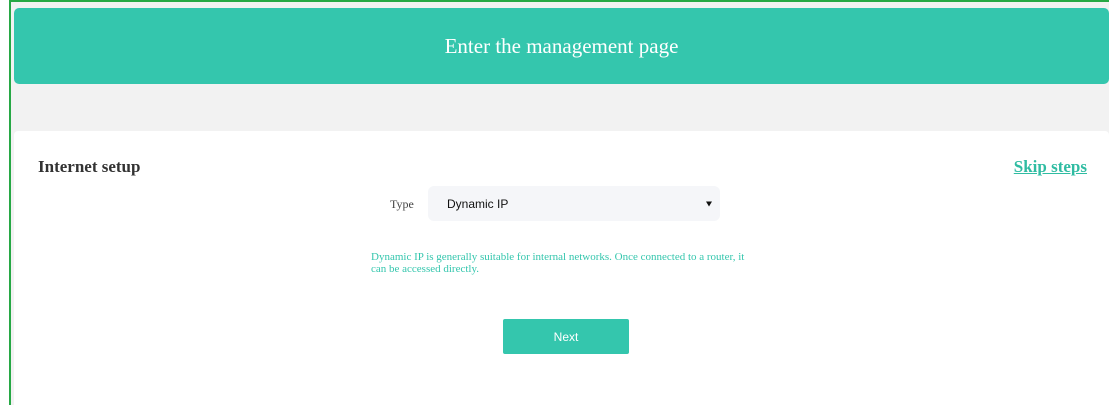  What do you see at coordinates (402, 204) in the screenshot?
I see `type-label: Type` at bounding box center [402, 204].